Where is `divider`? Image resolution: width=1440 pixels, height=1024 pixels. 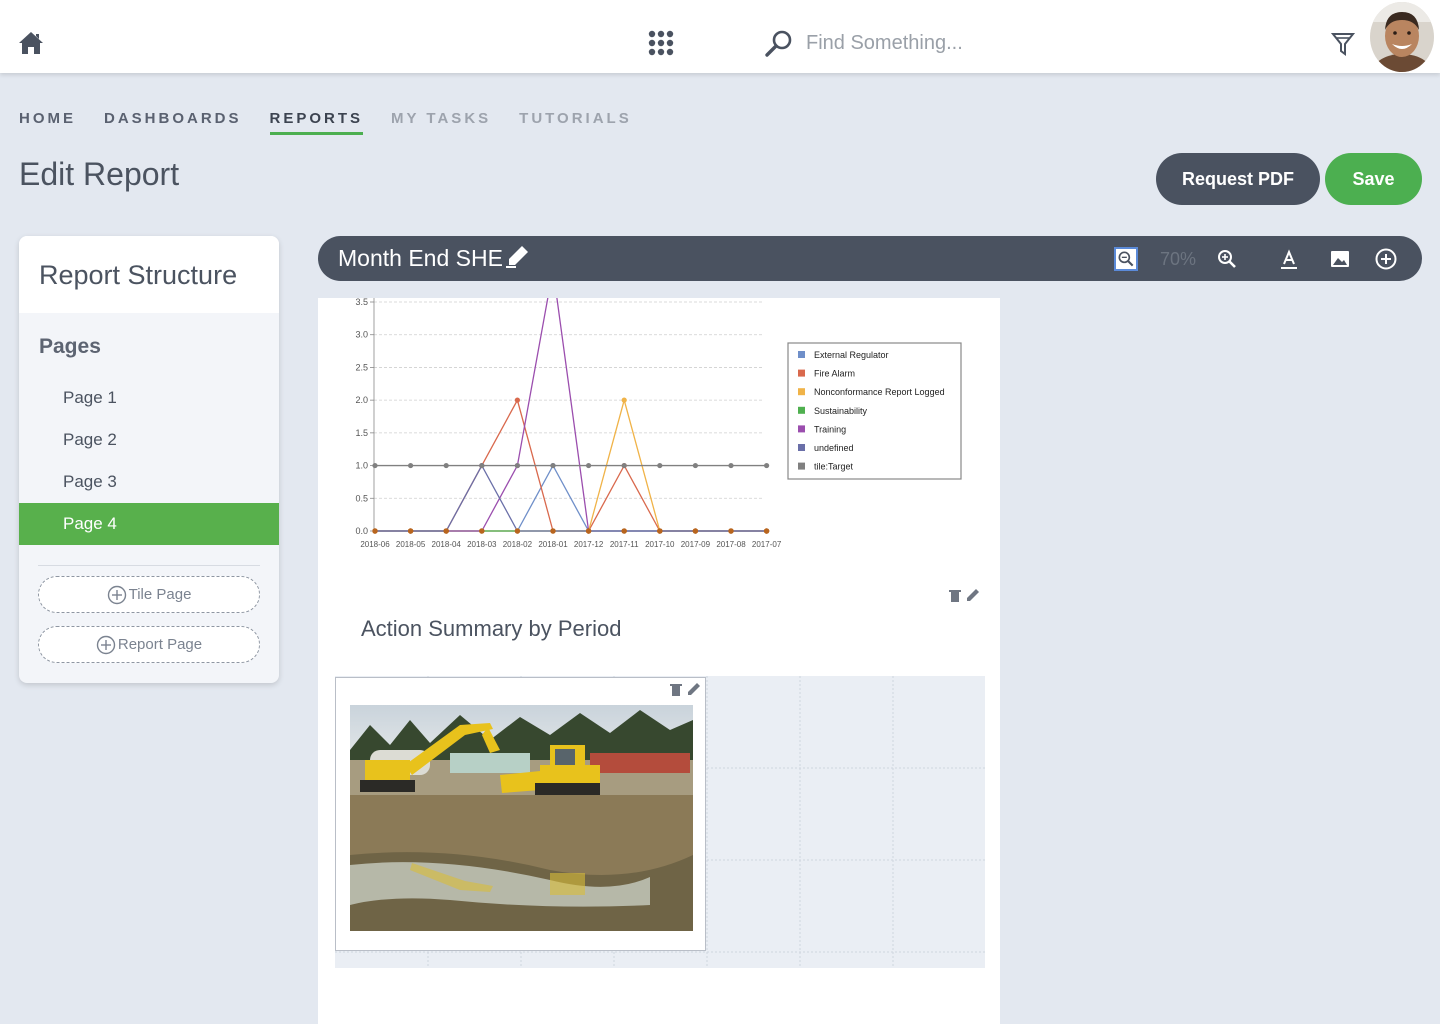
divider is located at coordinates (149, 565).